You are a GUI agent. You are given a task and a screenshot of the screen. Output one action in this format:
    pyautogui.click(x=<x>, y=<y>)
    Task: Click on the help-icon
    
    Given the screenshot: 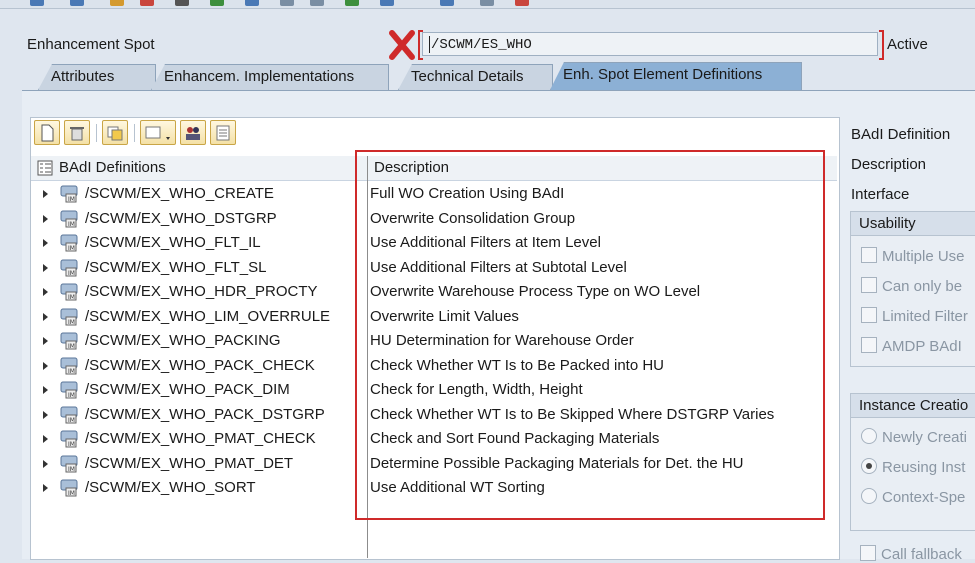 What is the action you would take?
    pyautogui.click(x=487, y=3)
    